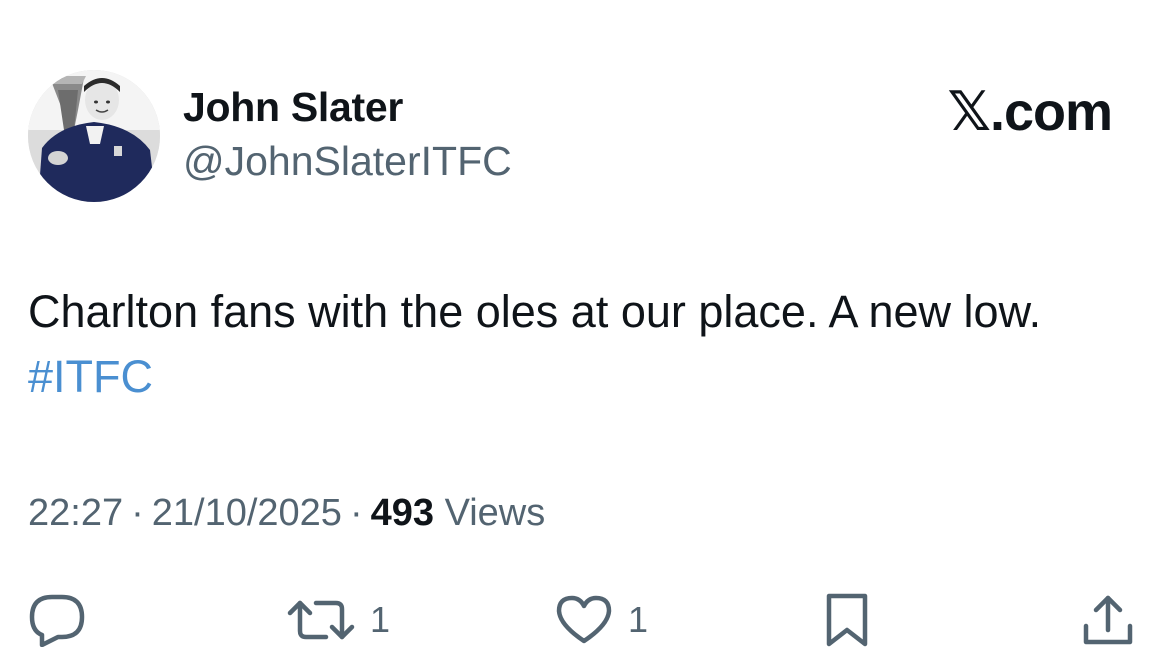 This screenshot has height=665, width=1170. I want to click on speech-bubble-icon, so click(57, 620).